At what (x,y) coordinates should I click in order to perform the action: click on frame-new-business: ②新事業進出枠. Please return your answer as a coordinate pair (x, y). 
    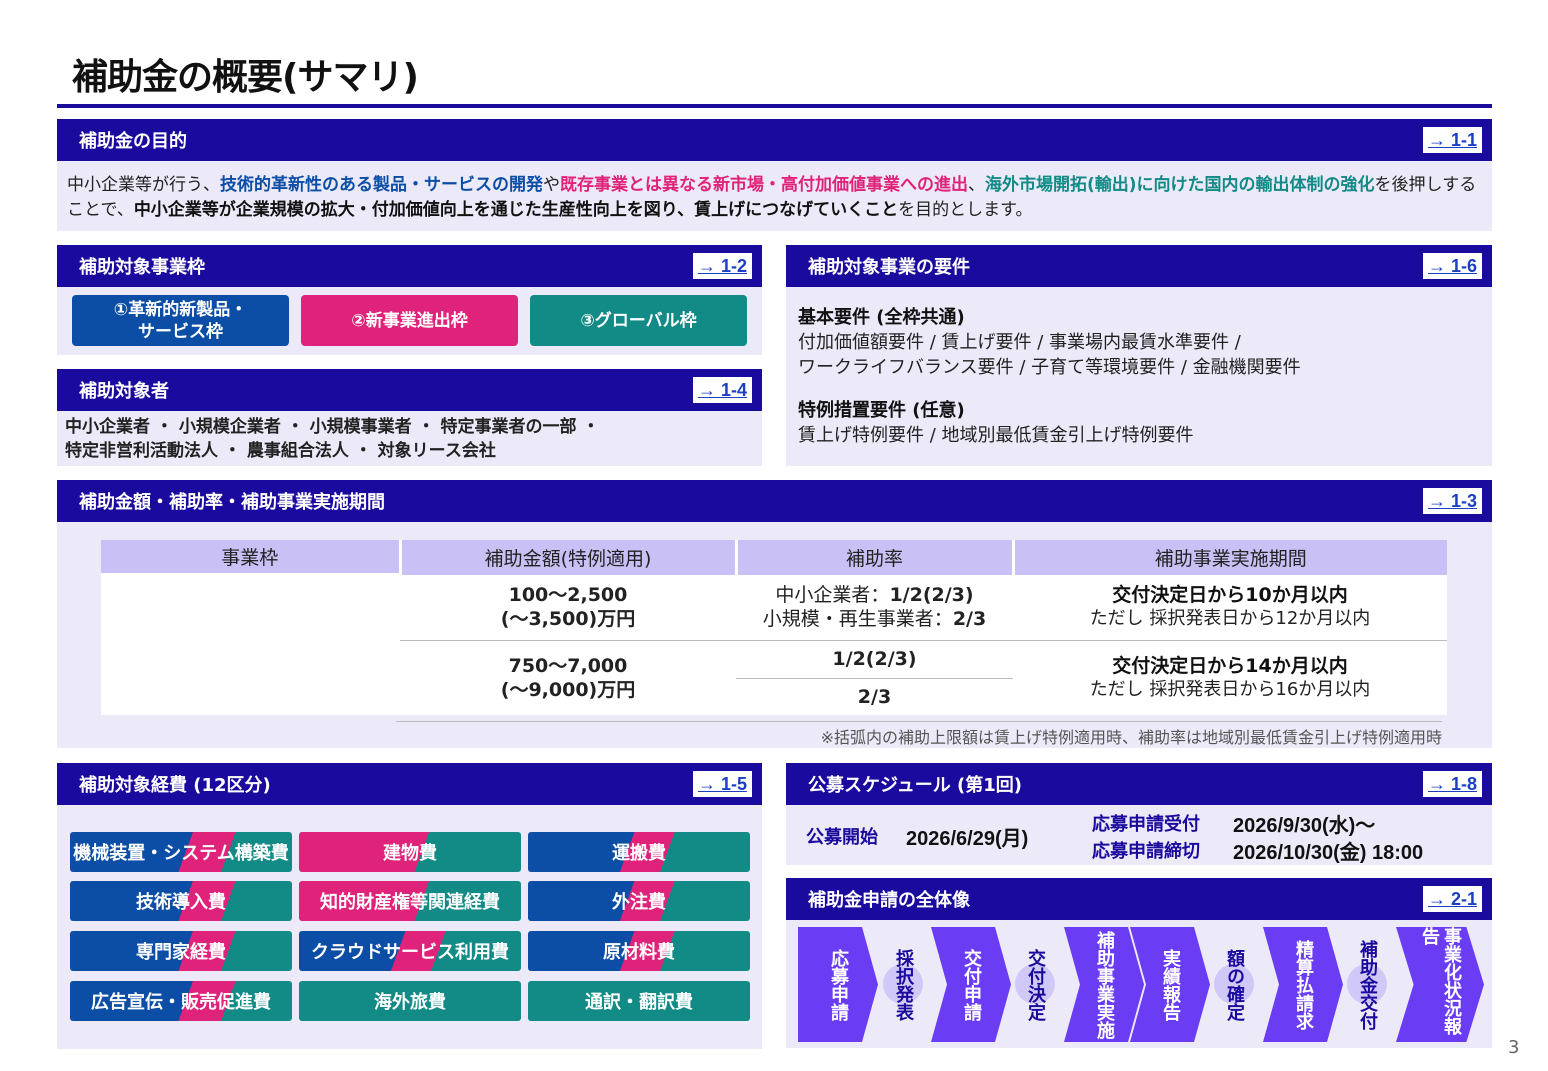
    Looking at the image, I should click on (409, 320).